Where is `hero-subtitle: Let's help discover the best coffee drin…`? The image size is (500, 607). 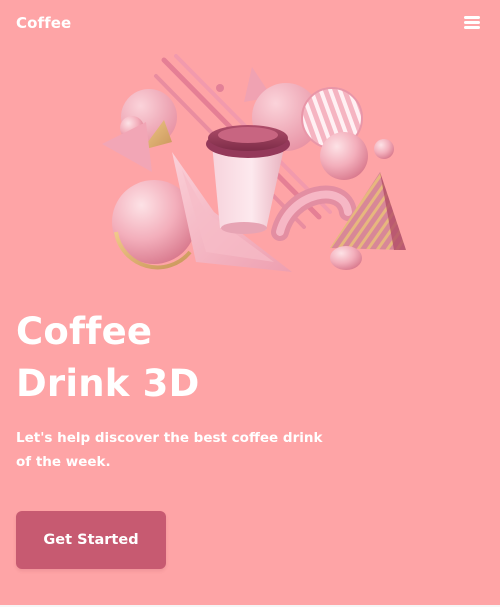
hero-subtitle: Let's help discover the best coffee drin… is located at coordinates (169, 450).